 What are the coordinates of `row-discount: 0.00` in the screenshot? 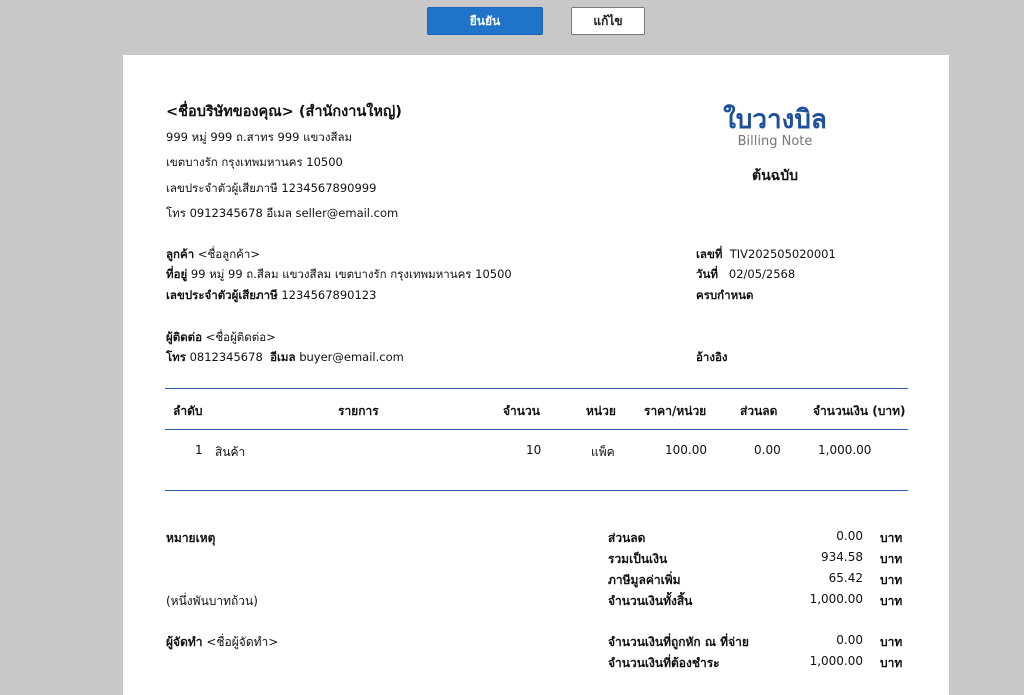 It's located at (767, 450).